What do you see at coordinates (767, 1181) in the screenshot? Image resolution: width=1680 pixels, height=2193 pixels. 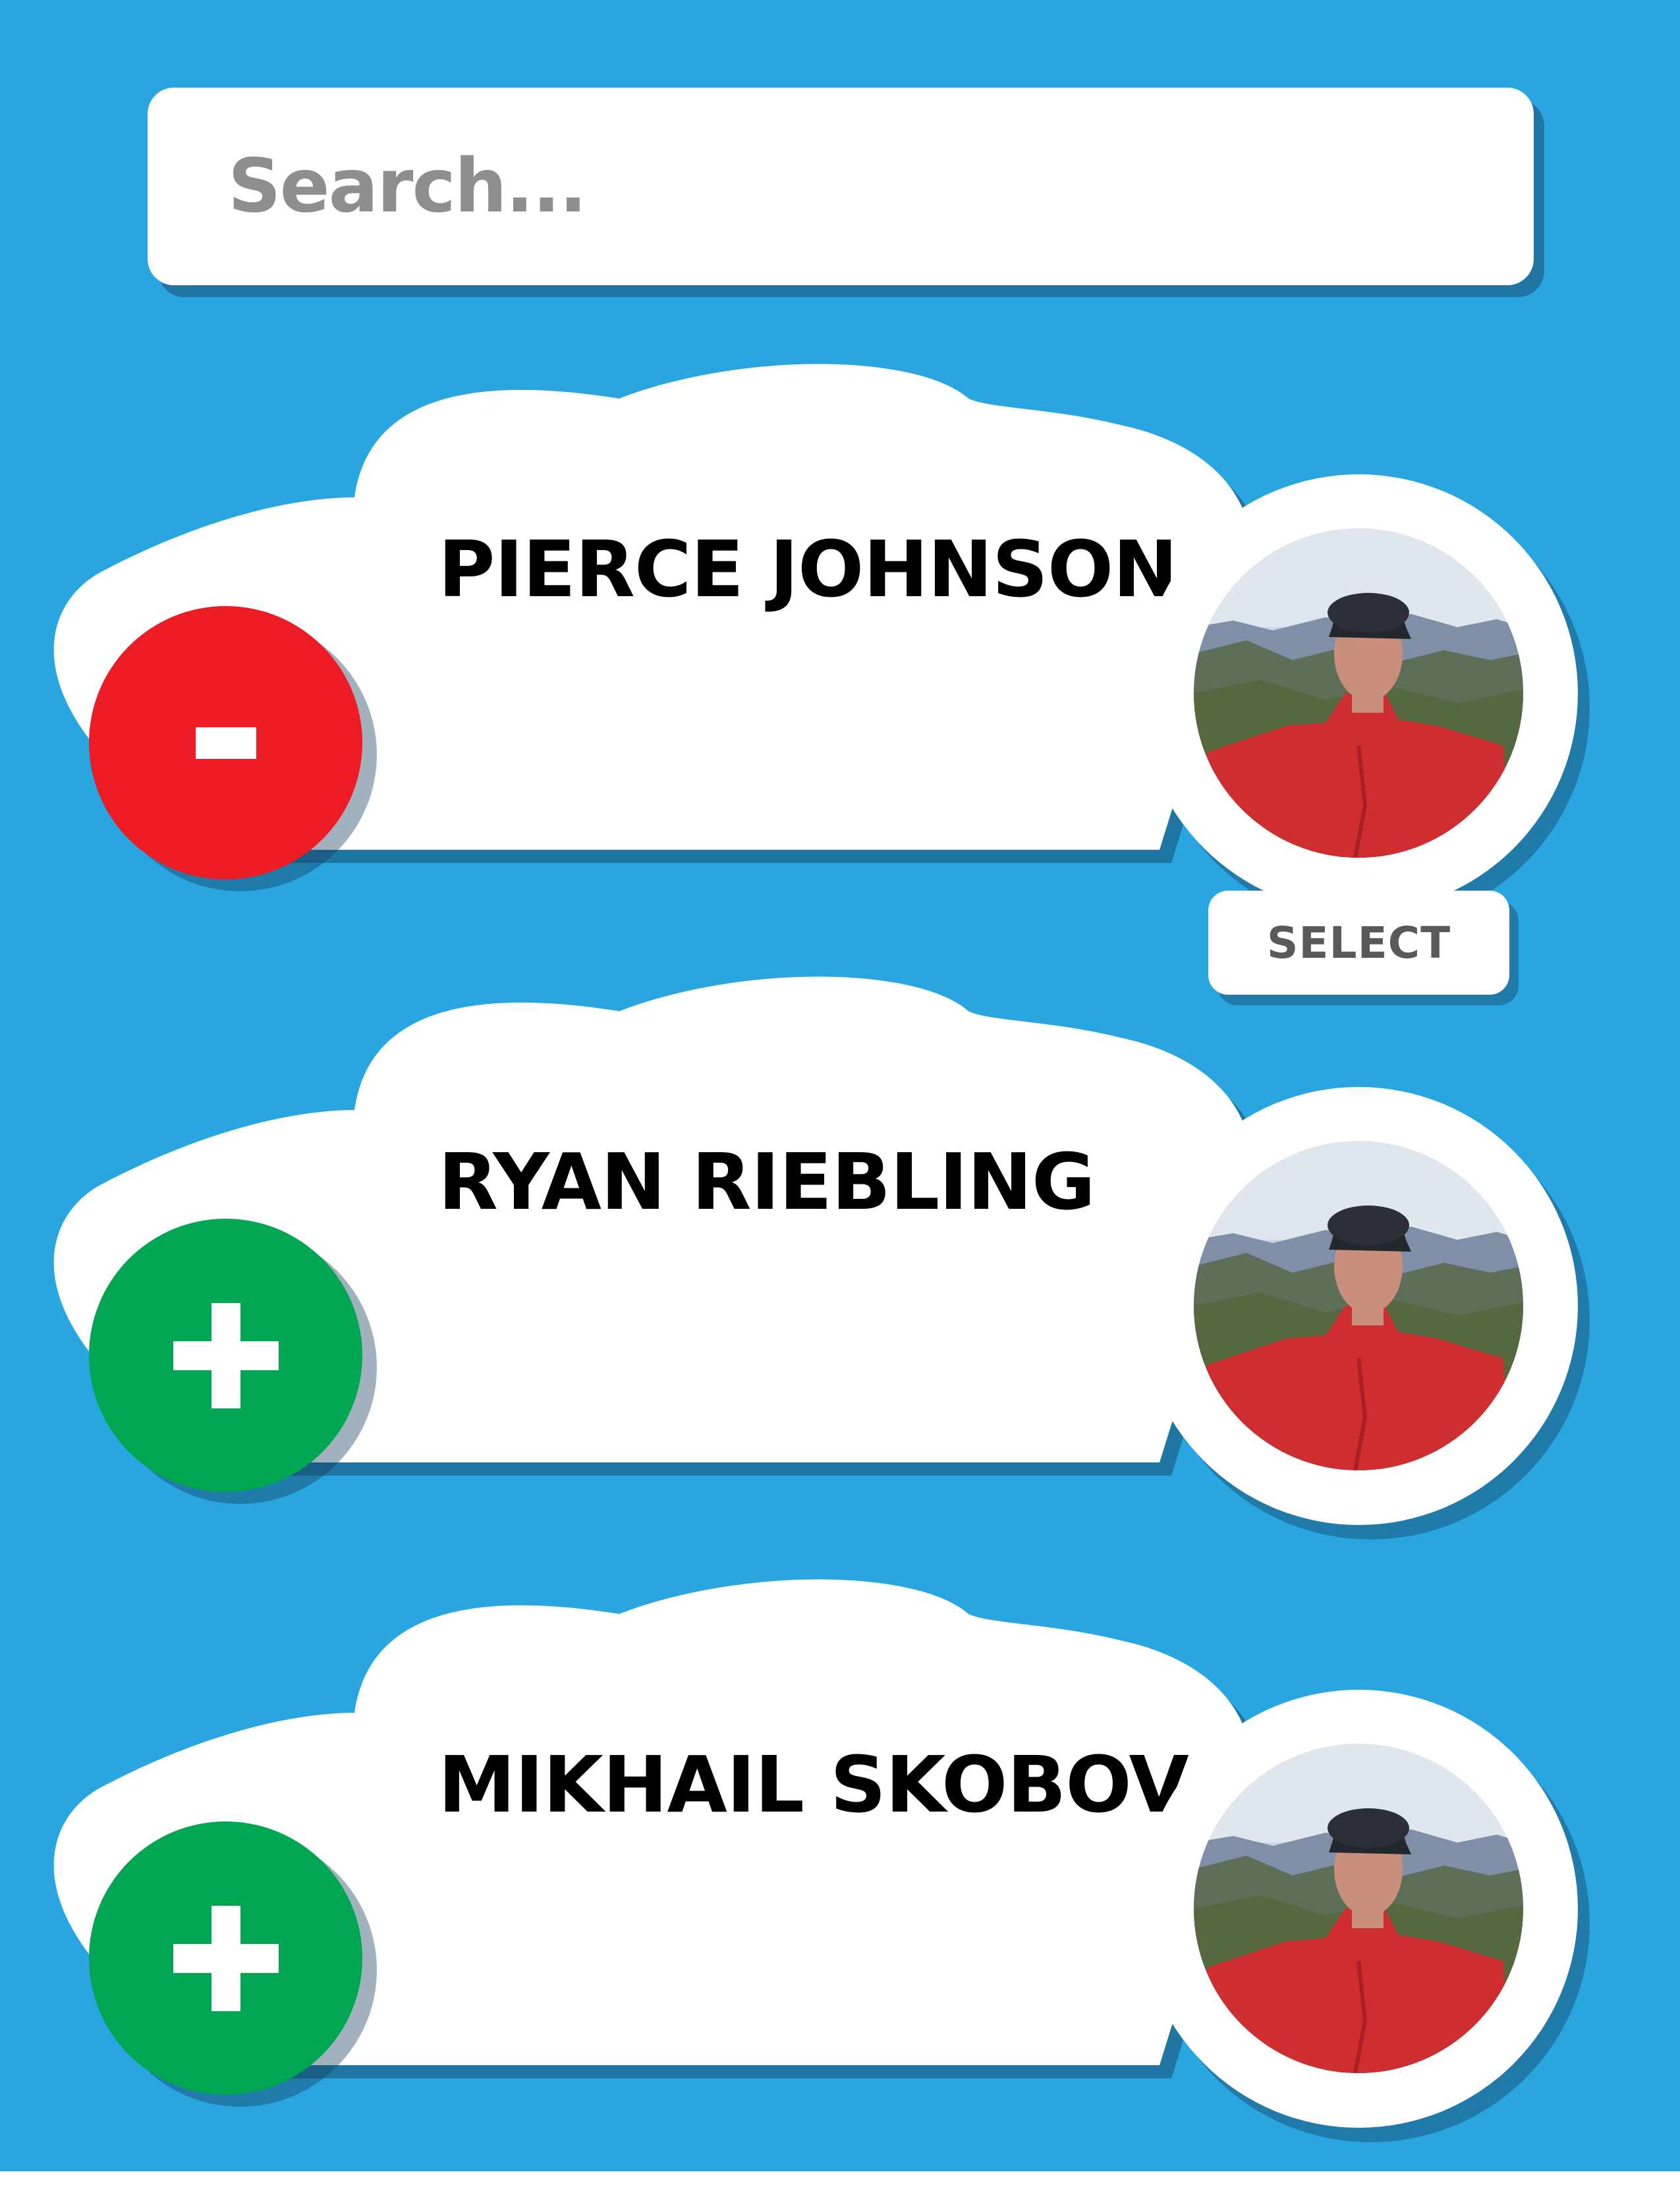 I see `contact-name: RYAN RIEBLING` at bounding box center [767, 1181].